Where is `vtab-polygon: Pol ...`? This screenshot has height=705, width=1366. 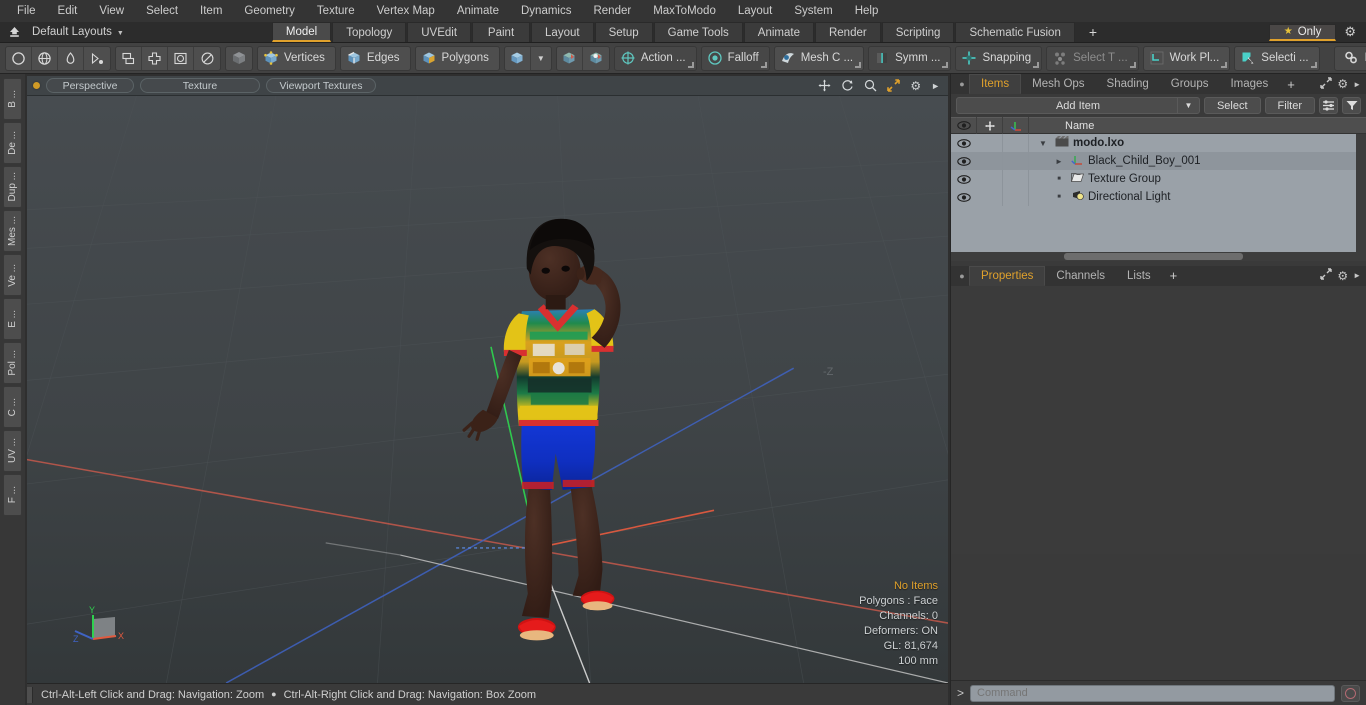
vtab-polygon: Pol ... is located at coordinates (12, 363).